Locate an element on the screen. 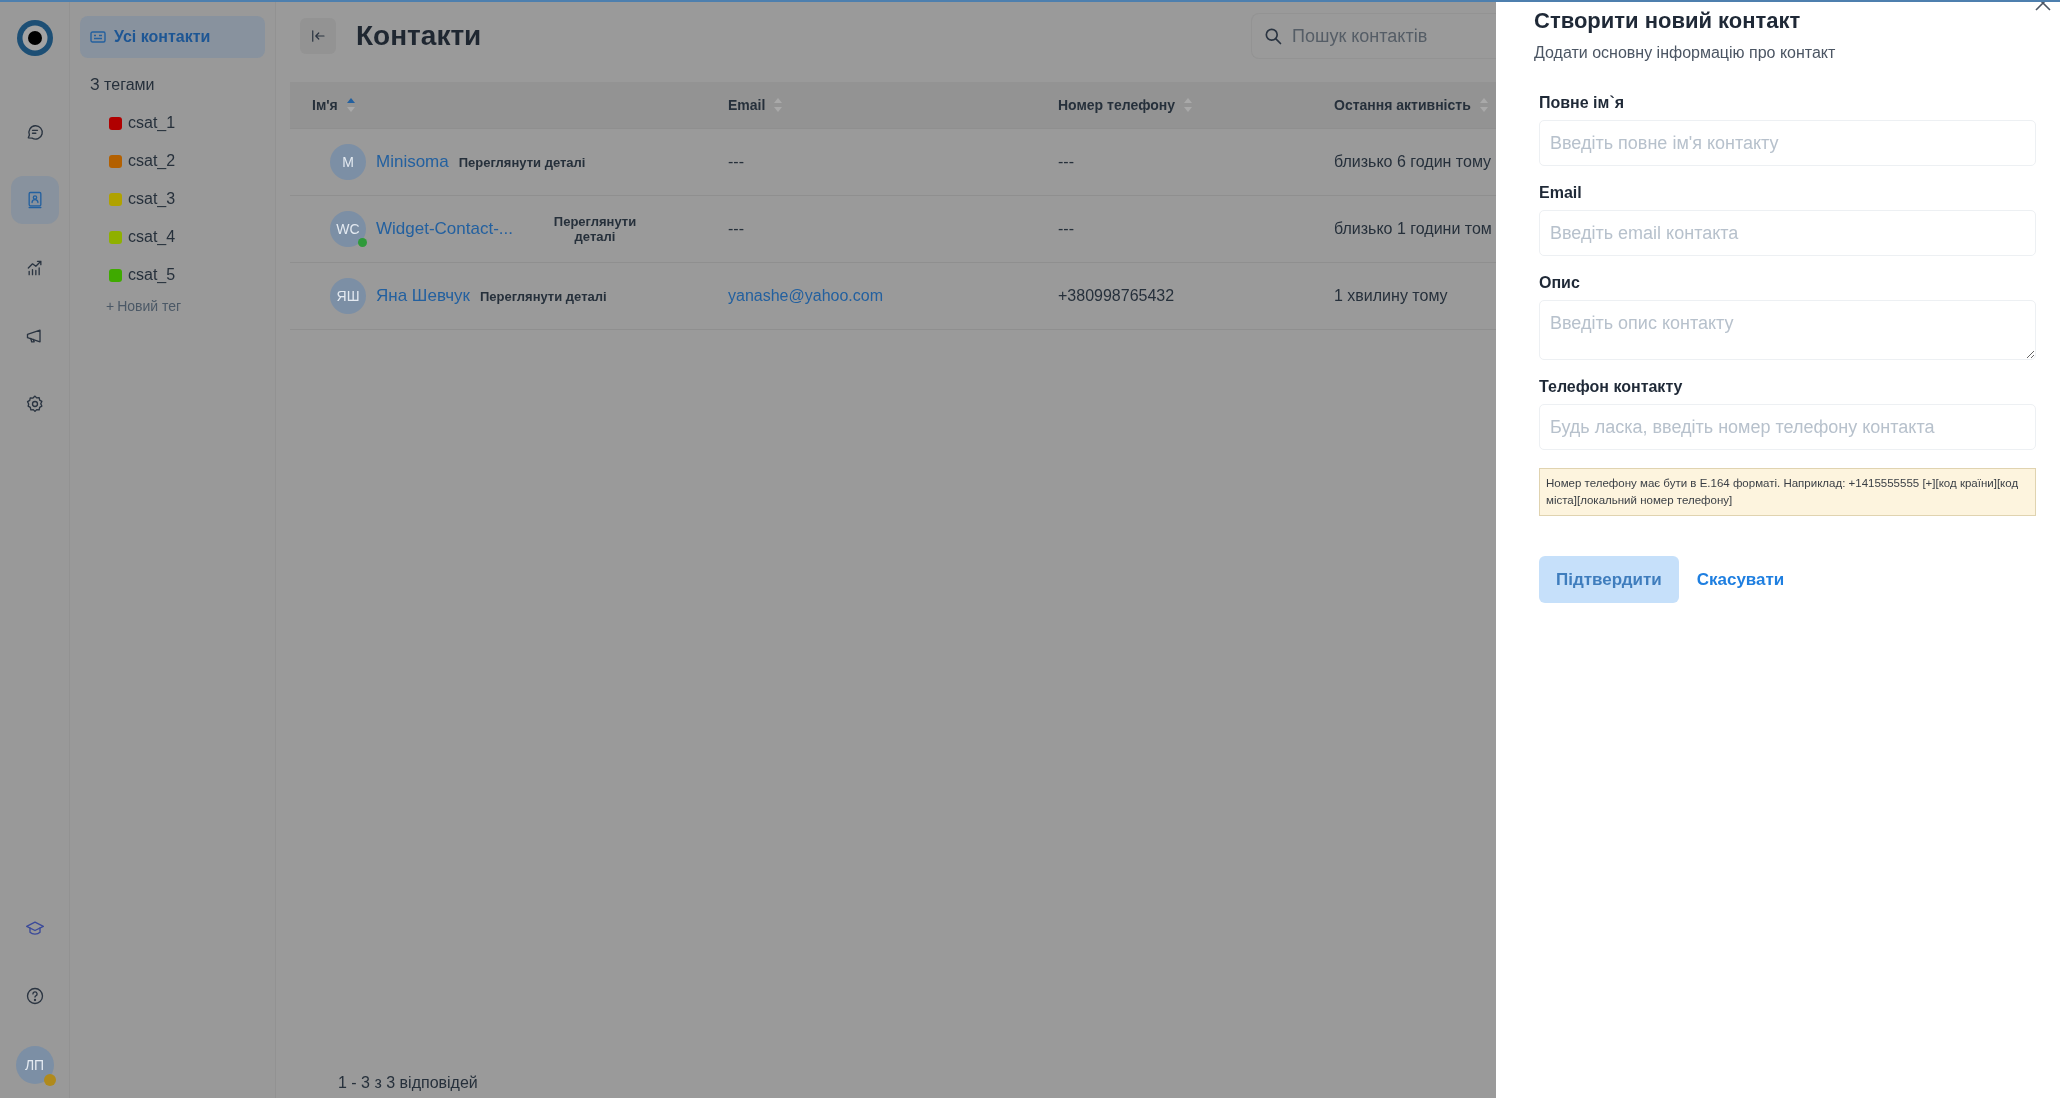  tag-item: csat_4 is located at coordinates (152, 237).